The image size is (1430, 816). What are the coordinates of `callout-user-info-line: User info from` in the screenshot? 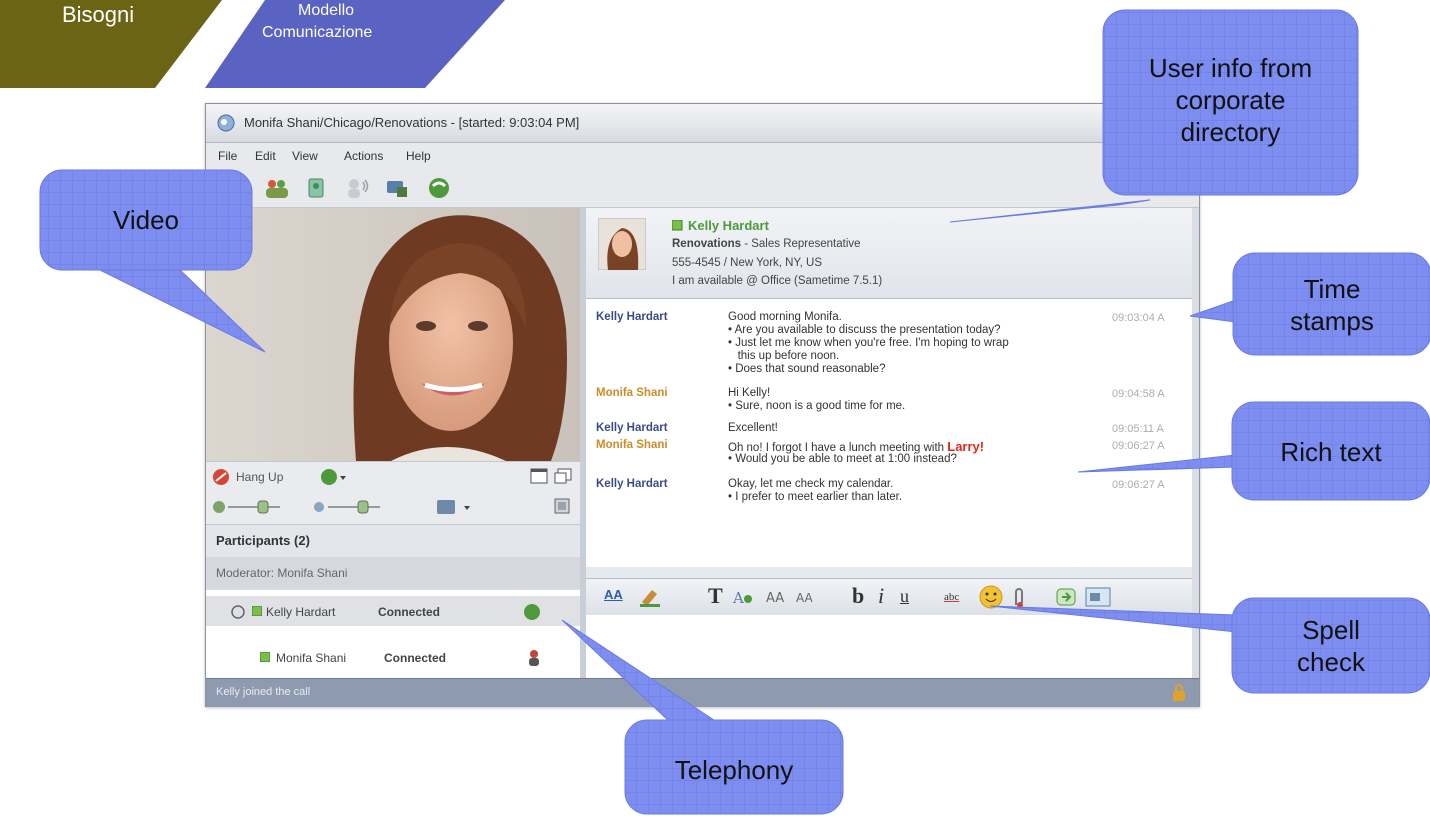 It's located at (1230, 68).